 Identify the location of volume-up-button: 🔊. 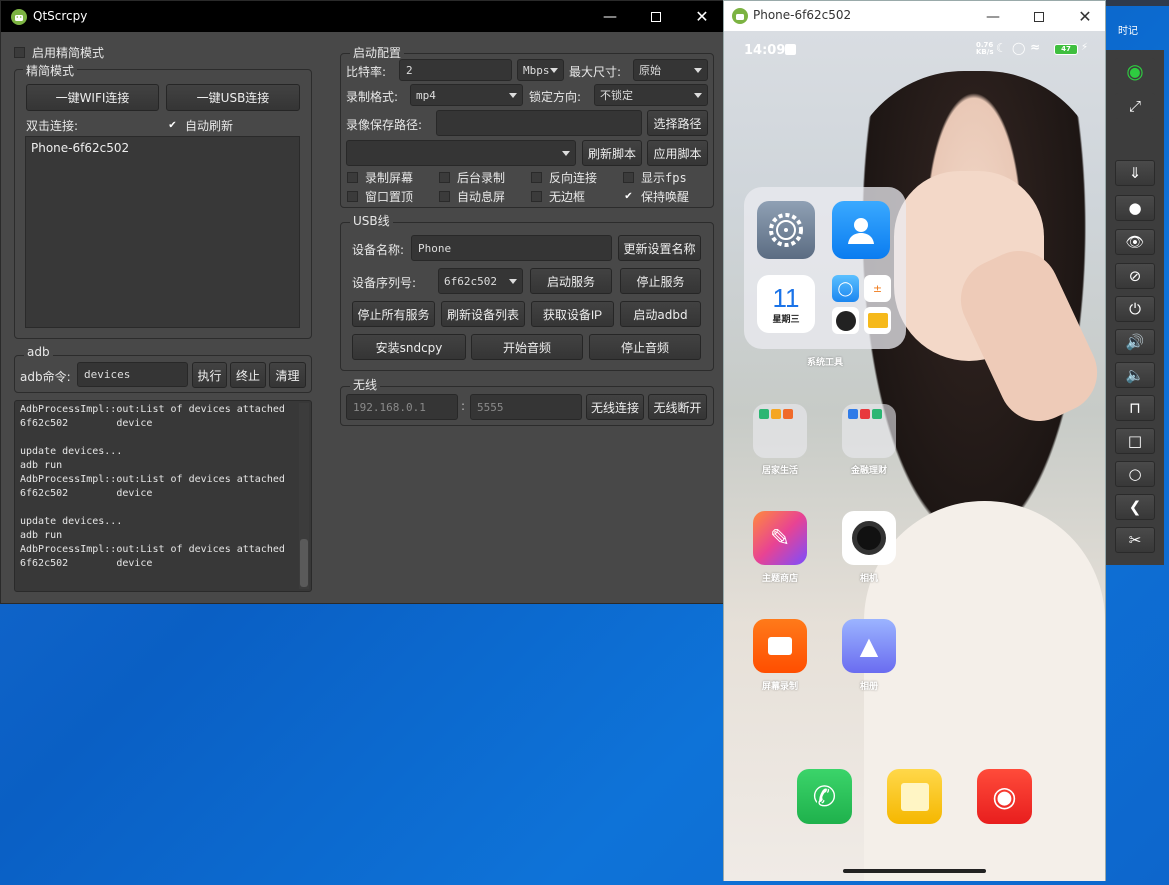
(1135, 342).